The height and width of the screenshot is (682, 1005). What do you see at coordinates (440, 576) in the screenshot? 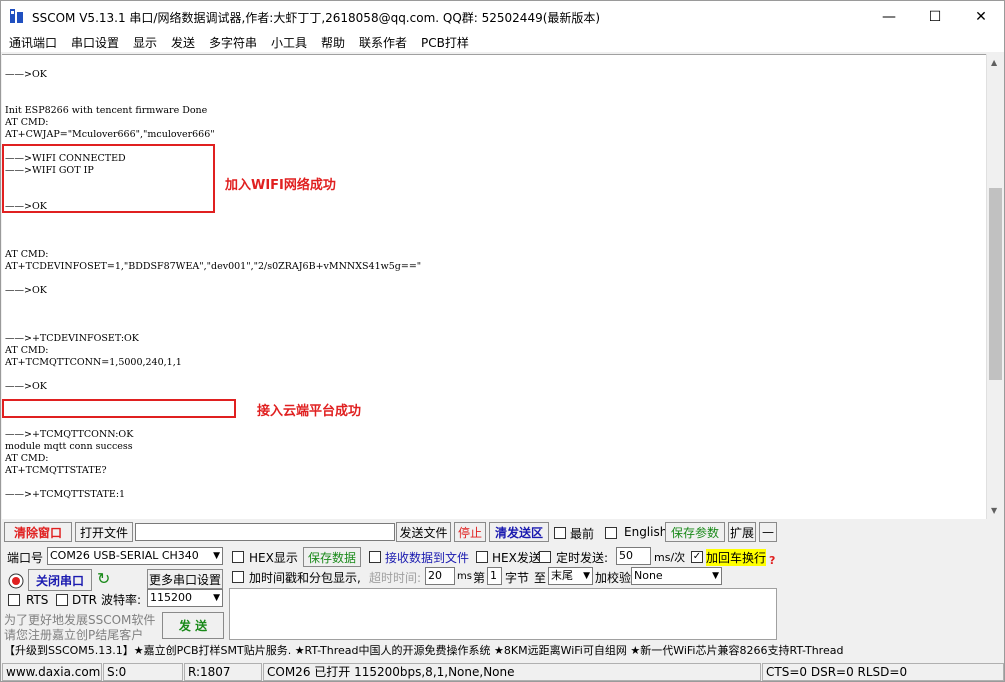
I see `timeout-field: 20` at bounding box center [440, 576].